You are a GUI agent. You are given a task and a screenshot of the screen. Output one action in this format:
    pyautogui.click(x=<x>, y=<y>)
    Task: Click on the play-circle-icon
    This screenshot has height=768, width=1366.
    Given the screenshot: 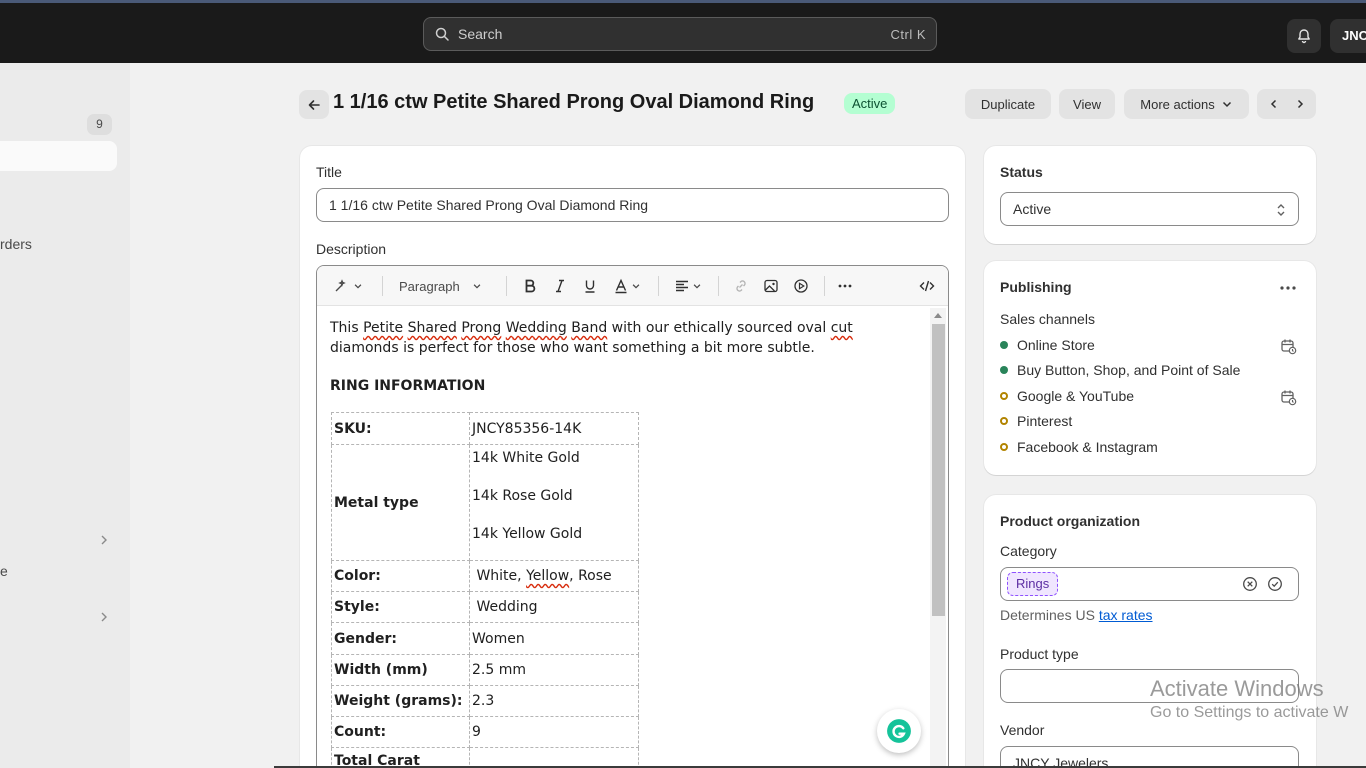 What is the action you would take?
    pyautogui.click(x=801, y=286)
    